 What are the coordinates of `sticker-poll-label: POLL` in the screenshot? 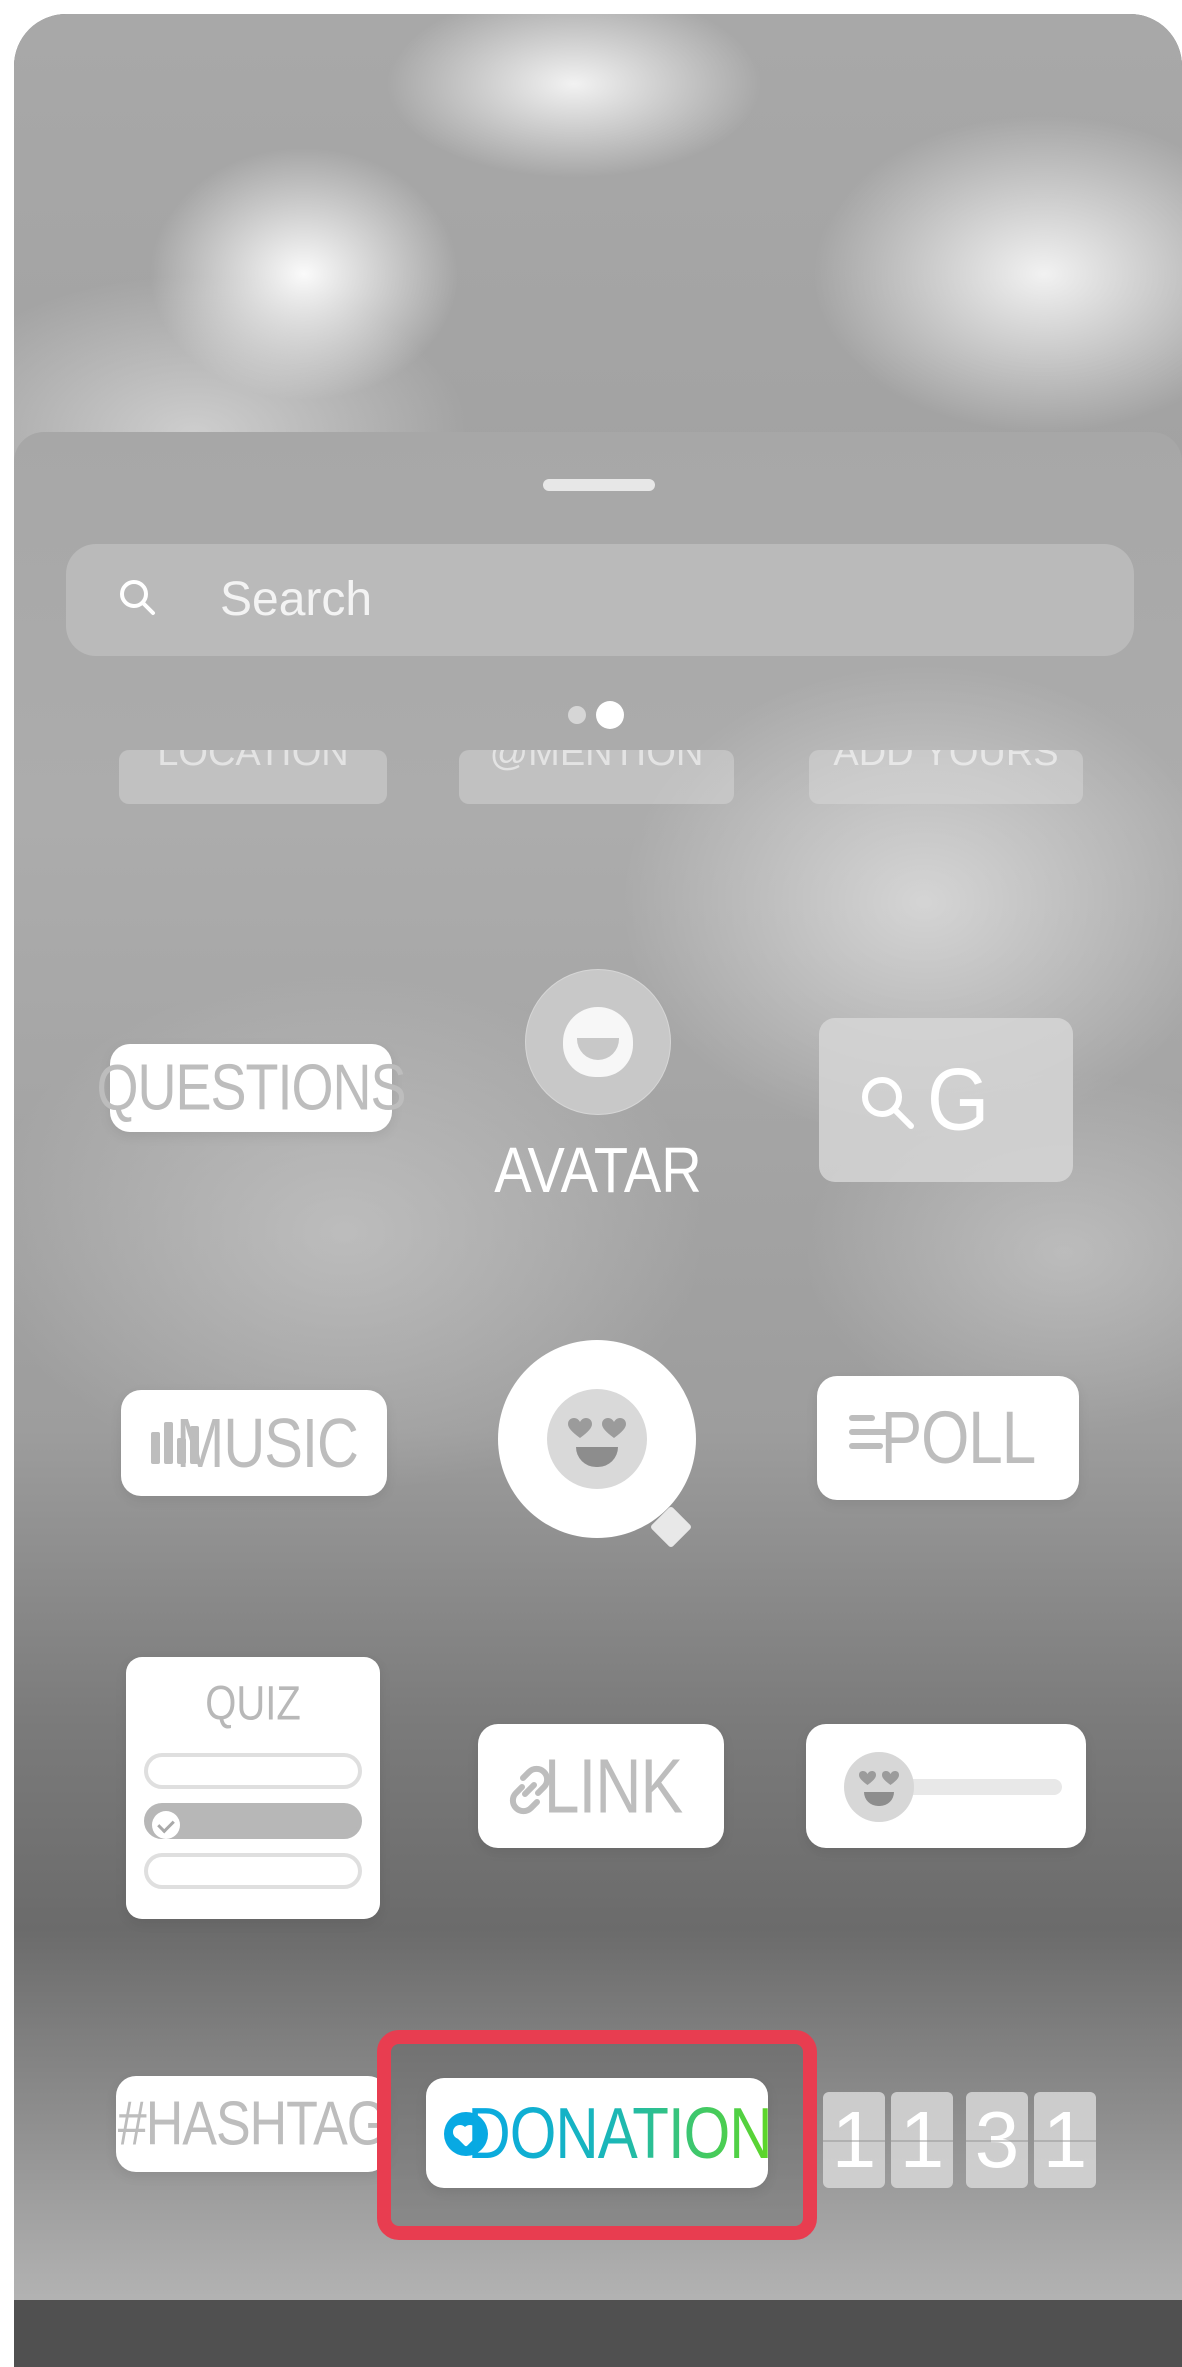 It's located at (958, 1438).